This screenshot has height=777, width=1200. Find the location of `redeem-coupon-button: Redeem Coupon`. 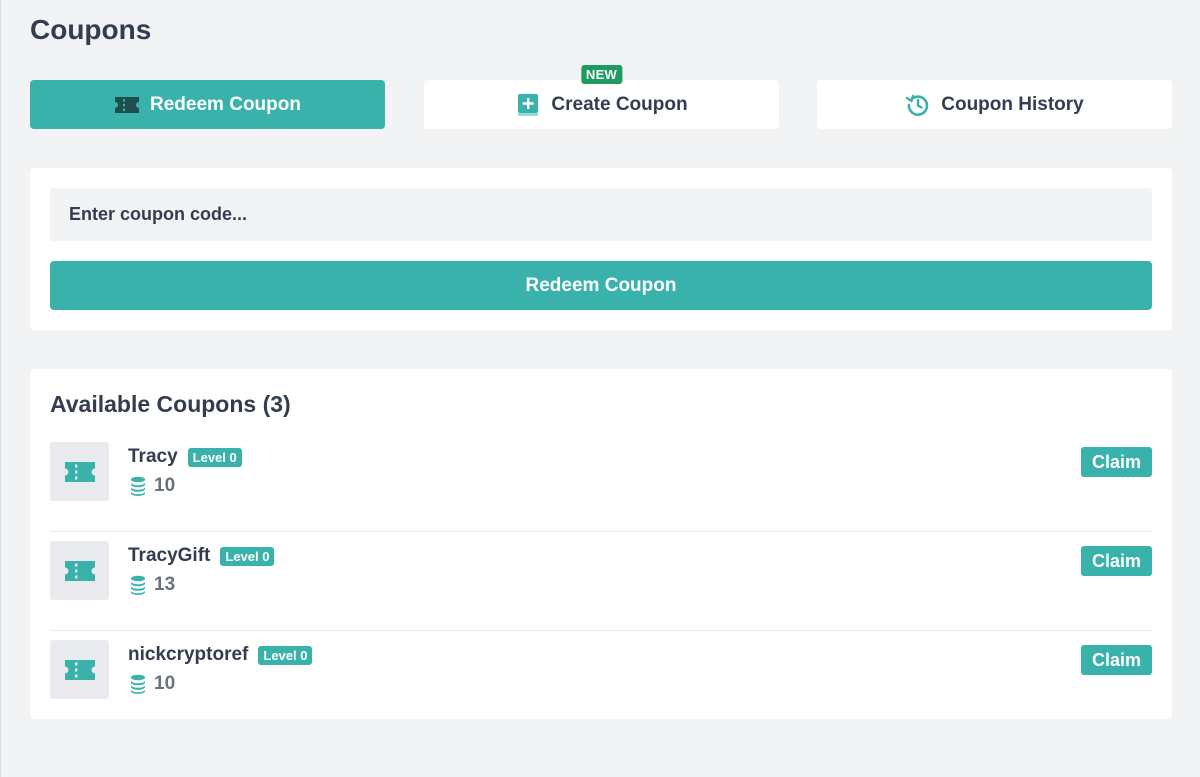

redeem-coupon-button: Redeem Coupon is located at coordinates (601, 285).